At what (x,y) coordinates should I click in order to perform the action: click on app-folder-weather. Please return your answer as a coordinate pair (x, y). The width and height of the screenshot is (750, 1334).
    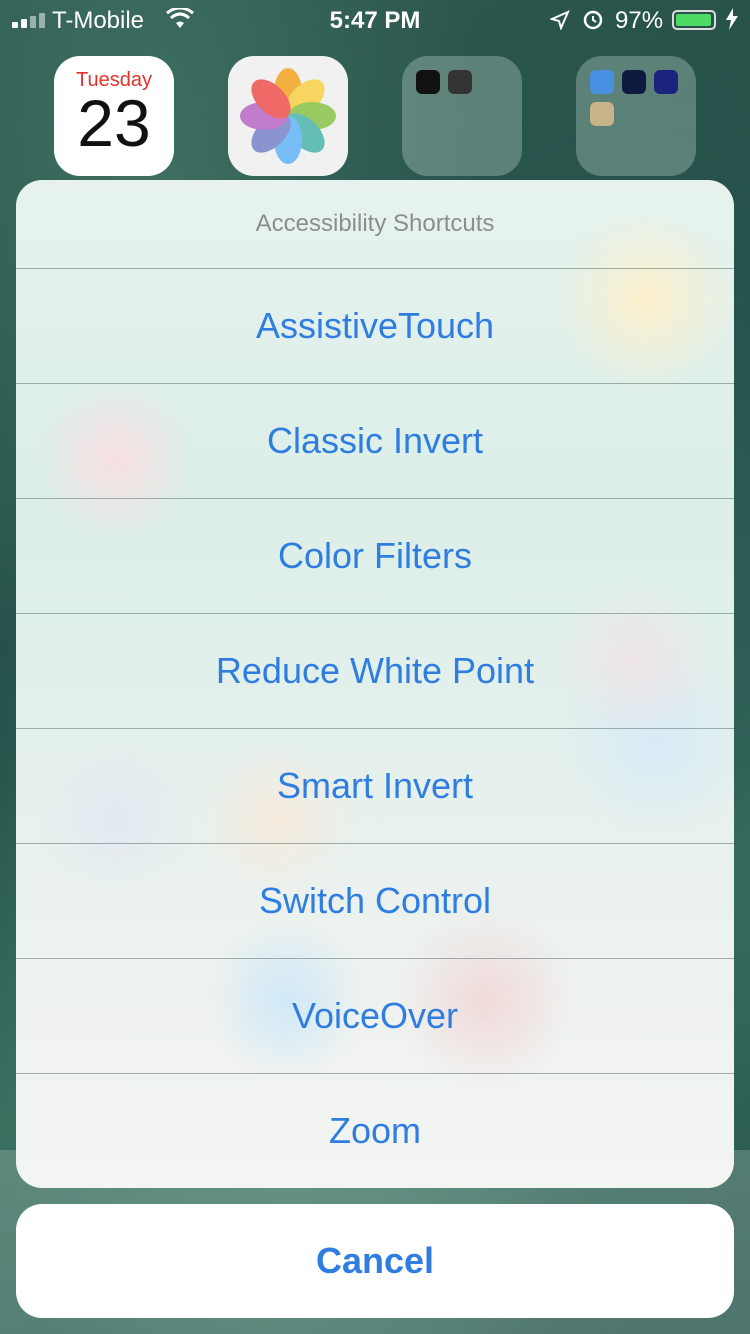
    Looking at the image, I should click on (636, 116).